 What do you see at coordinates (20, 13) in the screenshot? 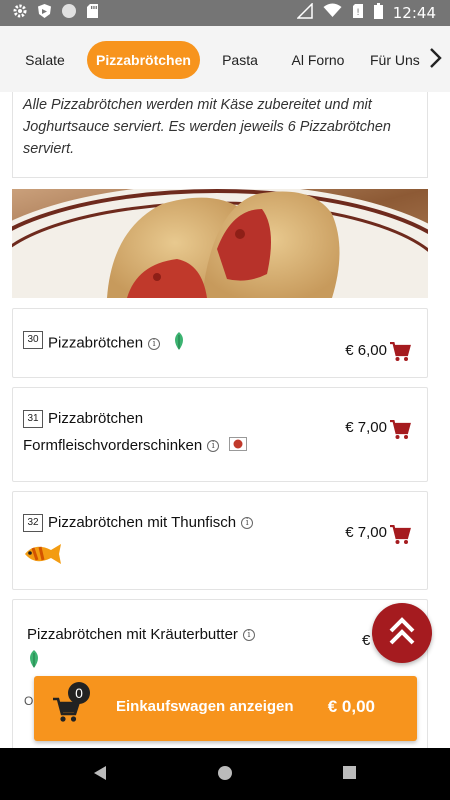
I see `gear-icon` at bounding box center [20, 13].